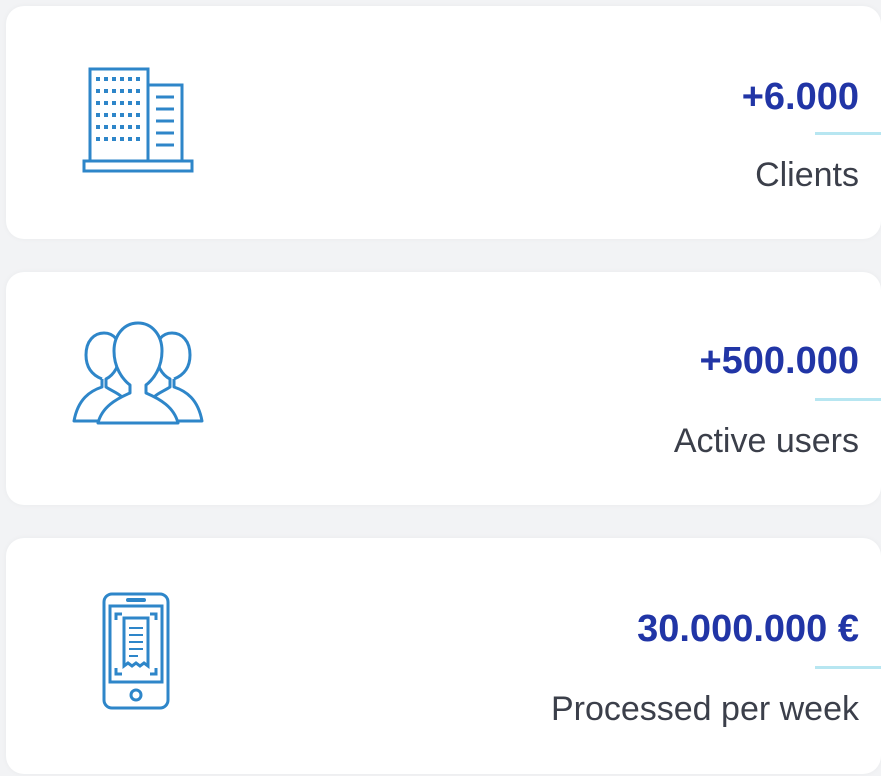 The image size is (881, 776). Describe the element at coordinates (748, 629) in the screenshot. I see `stat-value: 30.000.000 €` at that location.